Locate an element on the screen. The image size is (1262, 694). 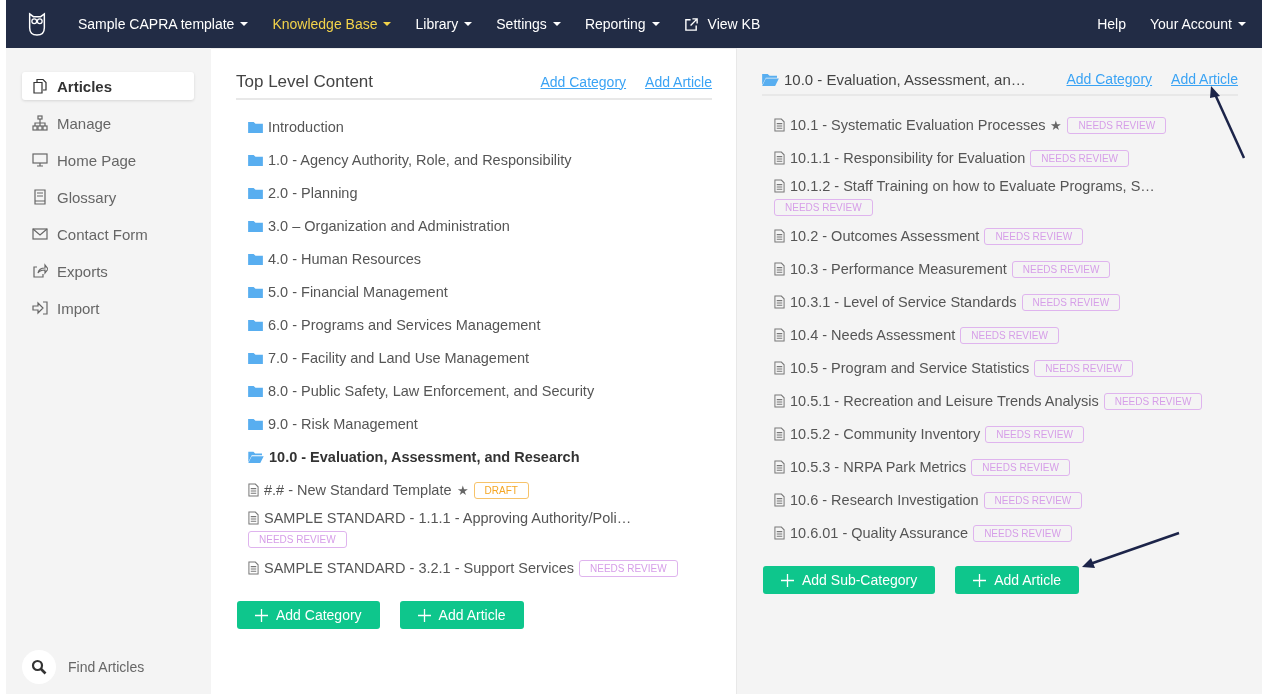
external-link-icon is located at coordinates (691, 24).